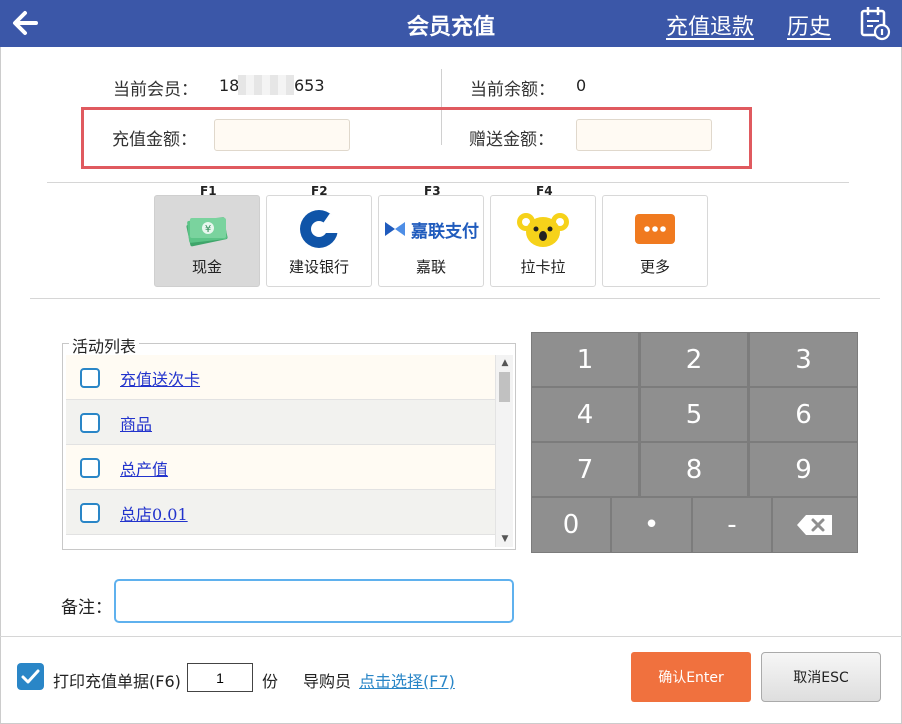  What do you see at coordinates (448, 182) in the screenshot?
I see `divider-top` at bounding box center [448, 182].